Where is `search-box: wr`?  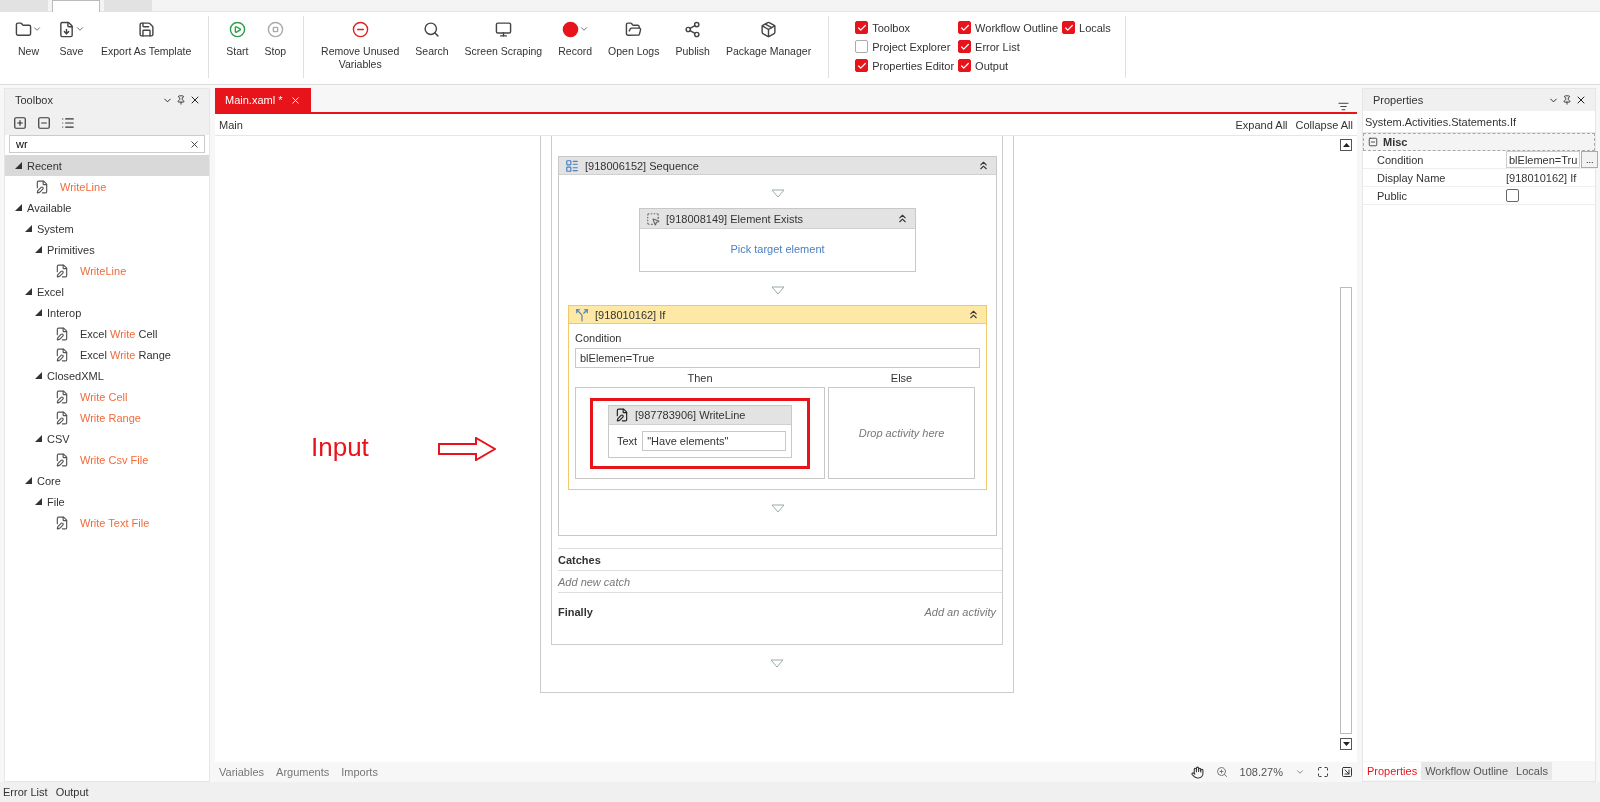
search-box: wr is located at coordinates (107, 144).